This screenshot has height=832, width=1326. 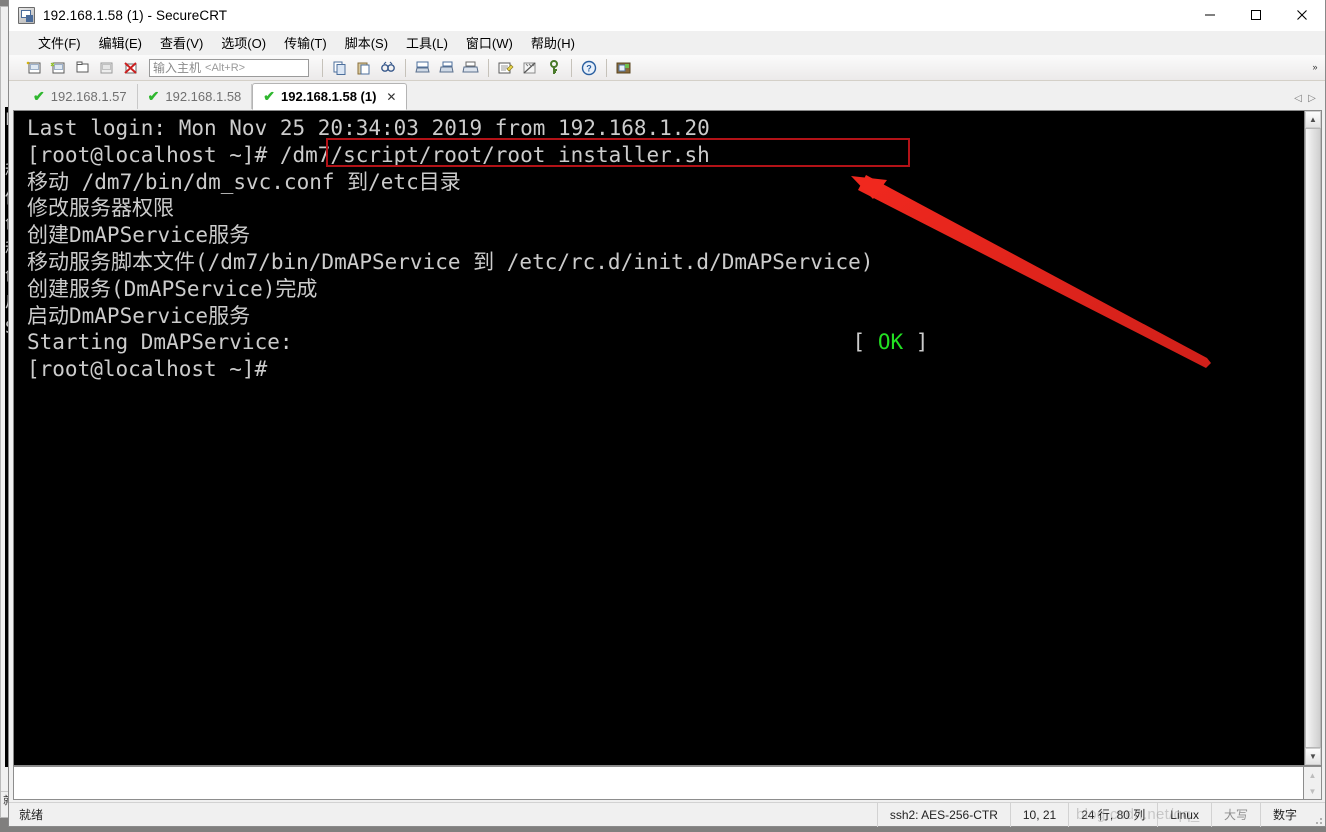 I want to click on ok-status-text: OK, so click(x=890, y=342).